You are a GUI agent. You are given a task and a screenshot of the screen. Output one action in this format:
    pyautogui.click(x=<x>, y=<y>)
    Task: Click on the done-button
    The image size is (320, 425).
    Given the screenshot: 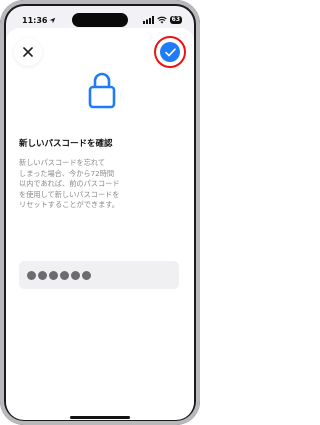 What is the action you would take?
    pyautogui.click(x=170, y=52)
    